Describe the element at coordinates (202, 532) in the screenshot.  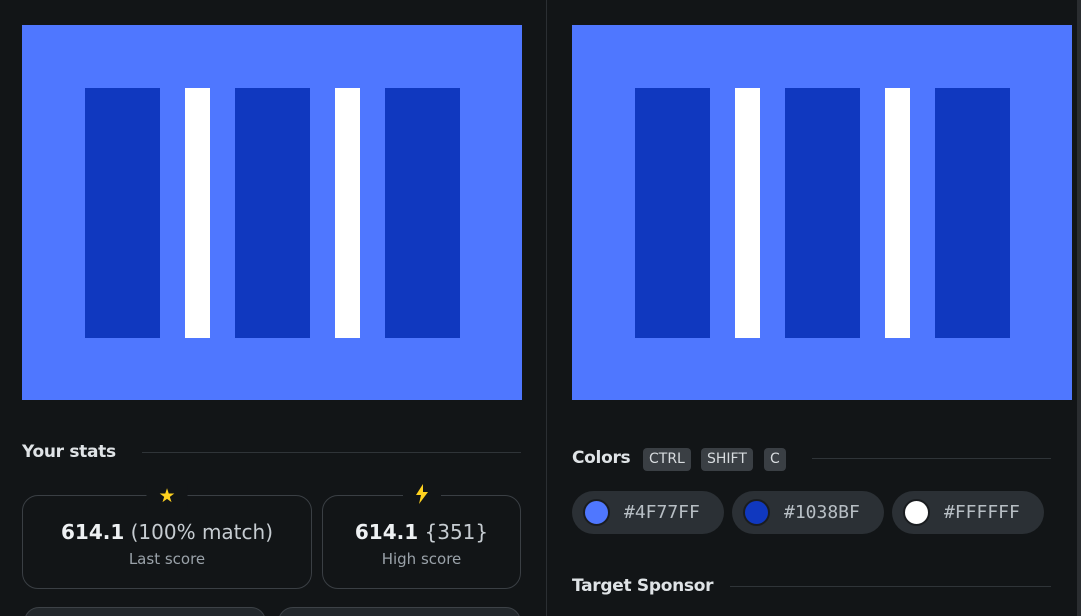
I see `last-score-match: (100% match)` at that location.